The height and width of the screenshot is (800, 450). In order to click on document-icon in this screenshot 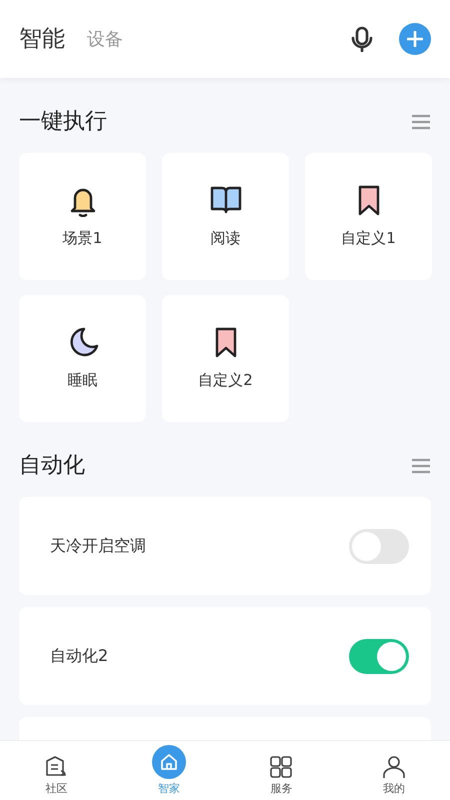, I will do `click(56, 766)`.